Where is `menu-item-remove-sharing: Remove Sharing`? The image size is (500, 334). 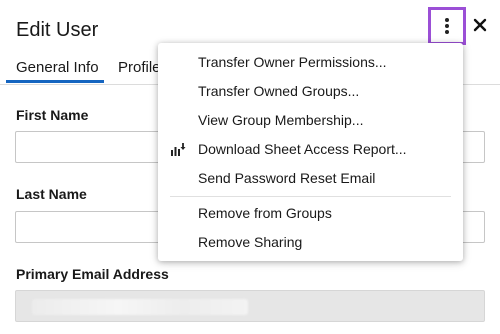
menu-item-remove-sharing: Remove Sharing is located at coordinates (310, 242).